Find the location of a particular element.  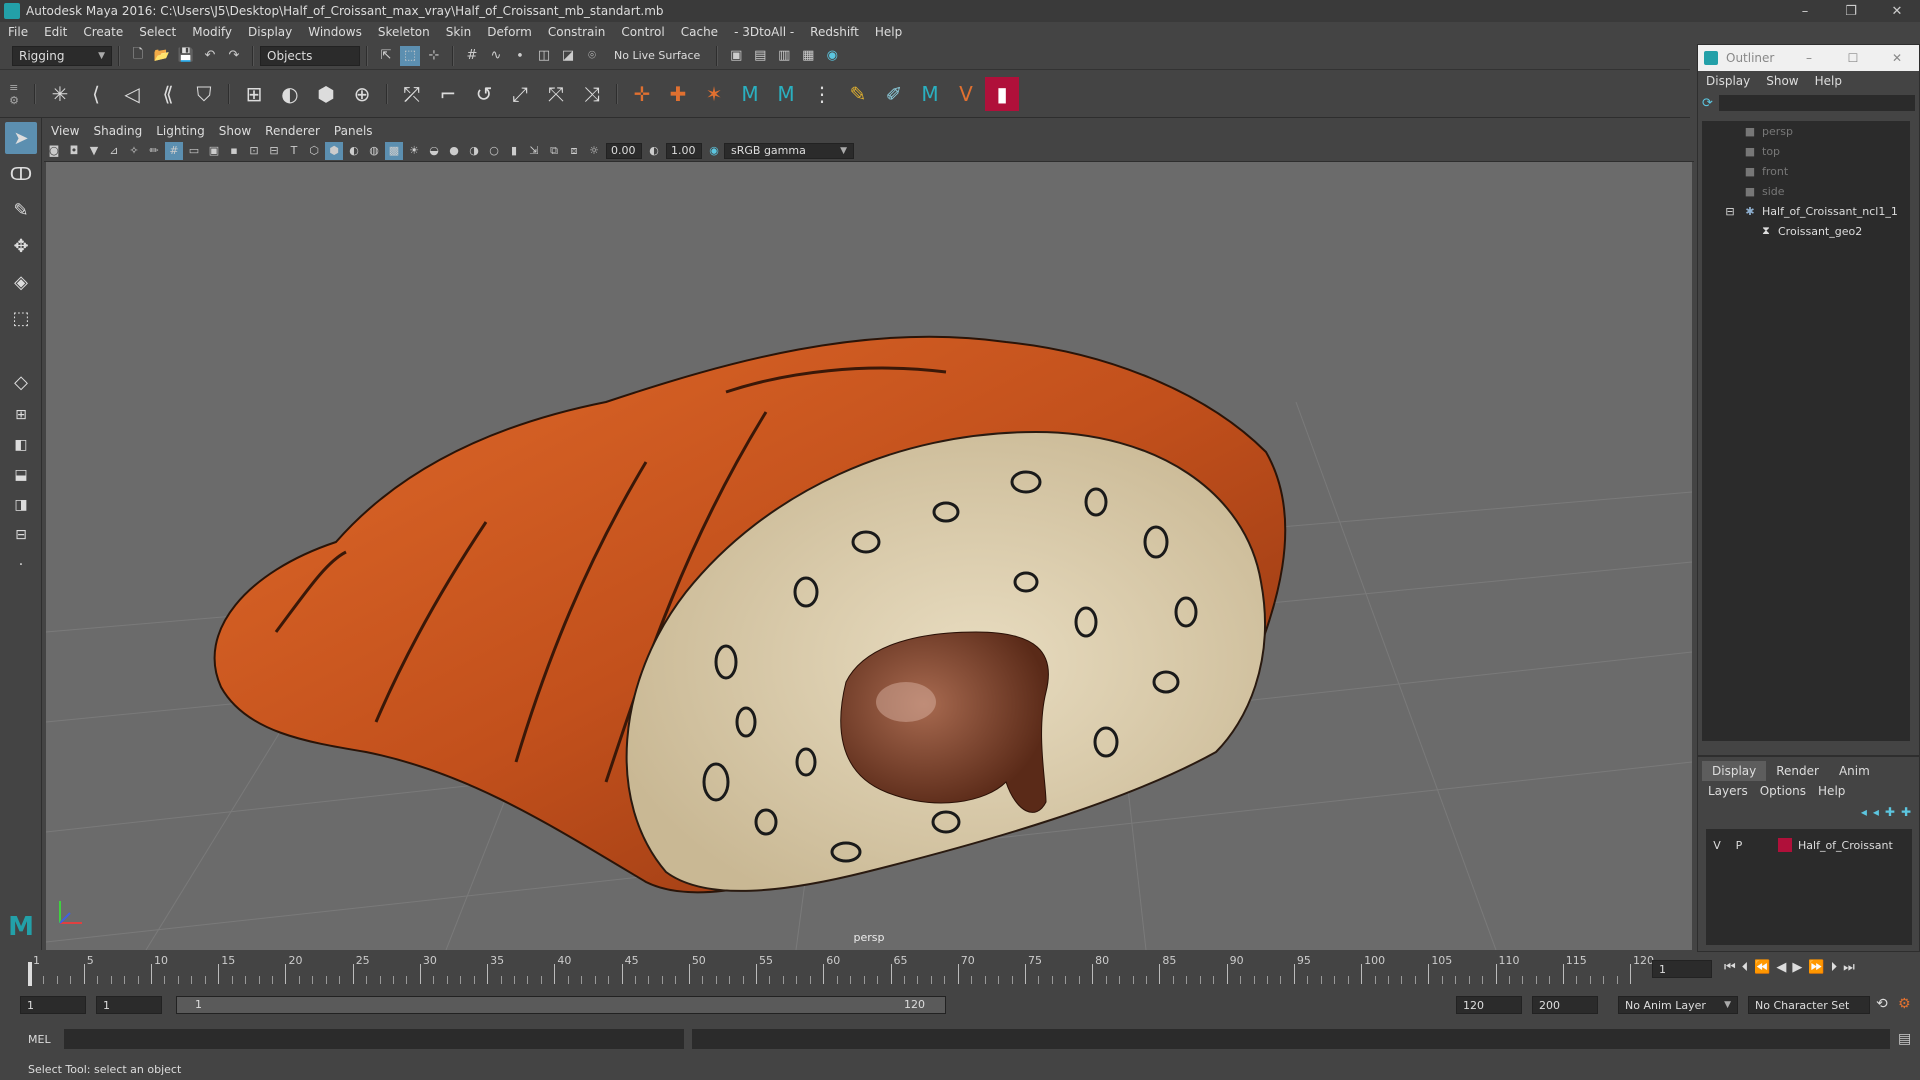

brush-icon: ✐ is located at coordinates (894, 94).